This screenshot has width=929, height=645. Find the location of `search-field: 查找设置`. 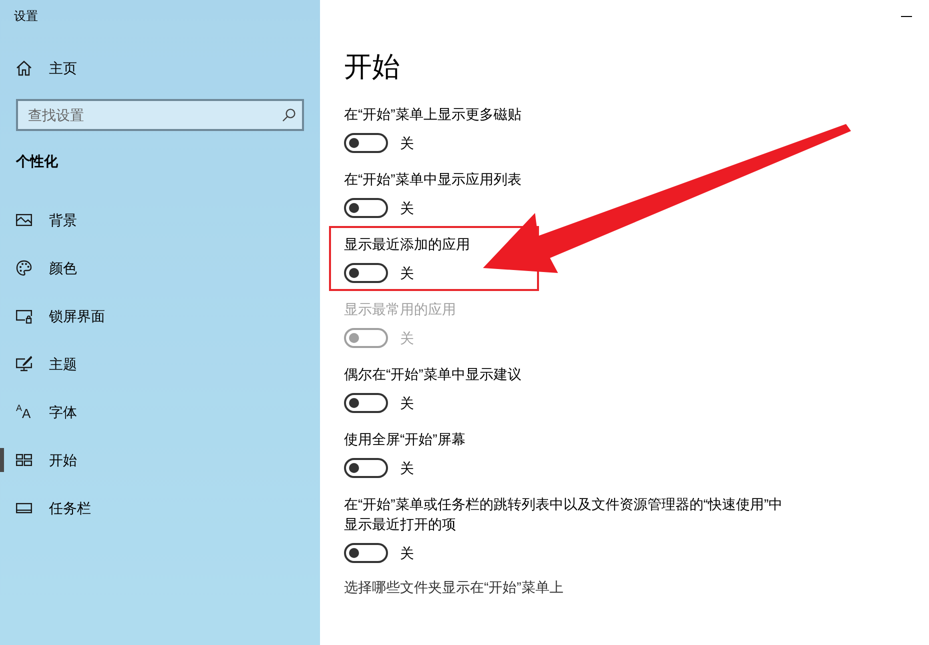

search-field: 查找设置 is located at coordinates (160, 115).